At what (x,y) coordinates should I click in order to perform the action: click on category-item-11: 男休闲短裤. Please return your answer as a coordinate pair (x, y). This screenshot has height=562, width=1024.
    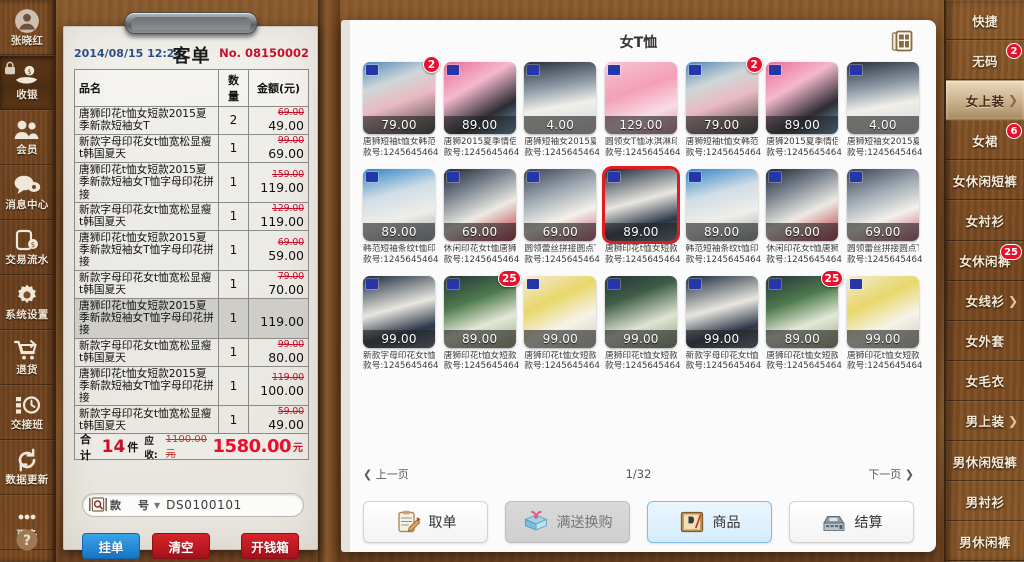
    Looking at the image, I should click on (985, 461).